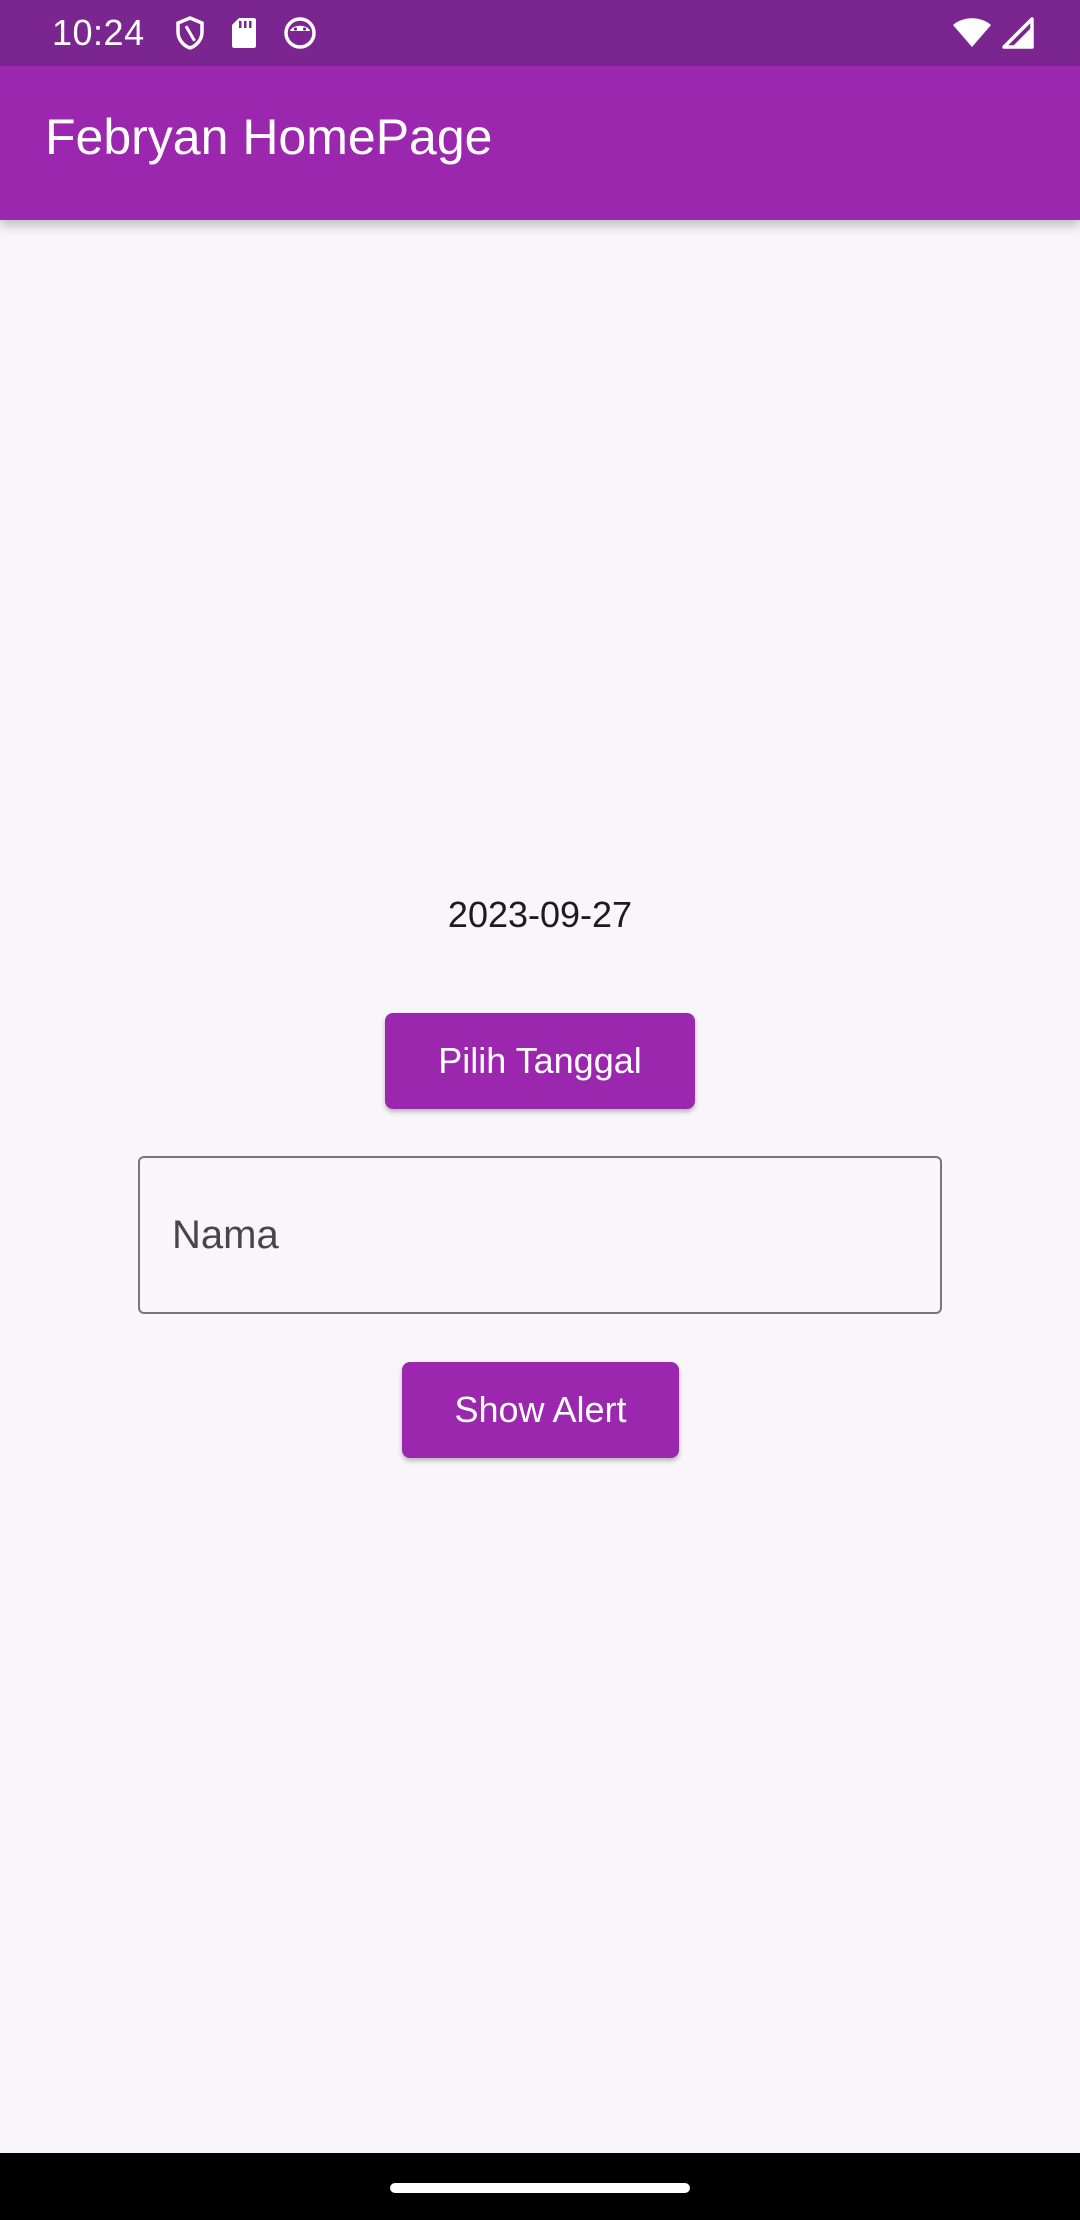  What do you see at coordinates (190, 33) in the screenshot?
I see `shield-icon` at bounding box center [190, 33].